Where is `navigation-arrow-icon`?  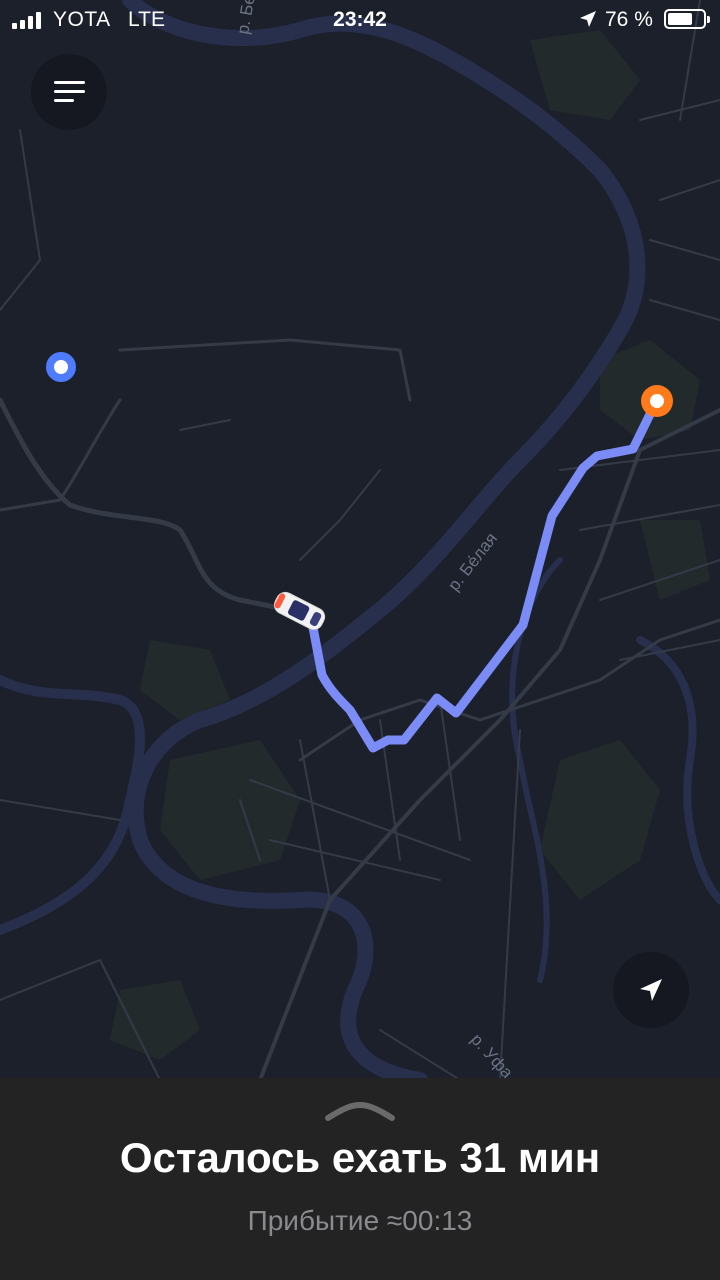 navigation-arrow-icon is located at coordinates (651, 990).